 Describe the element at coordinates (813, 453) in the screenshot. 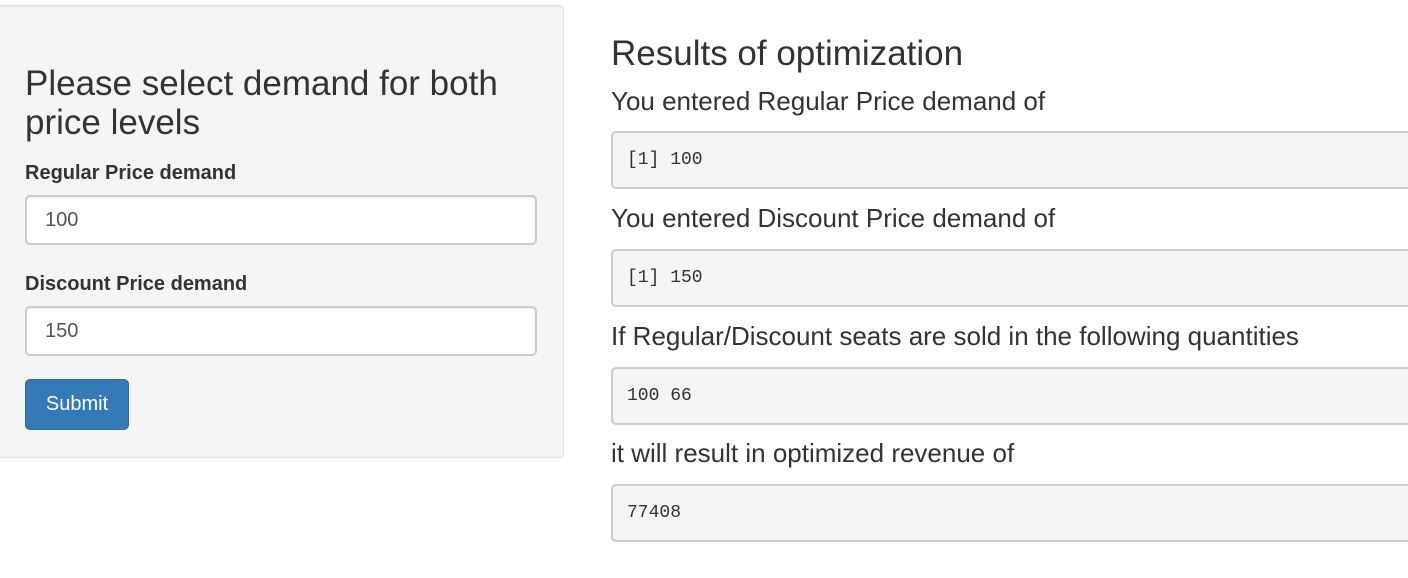

I see `revenue-result-label: it will result in optimized revenue of` at that location.